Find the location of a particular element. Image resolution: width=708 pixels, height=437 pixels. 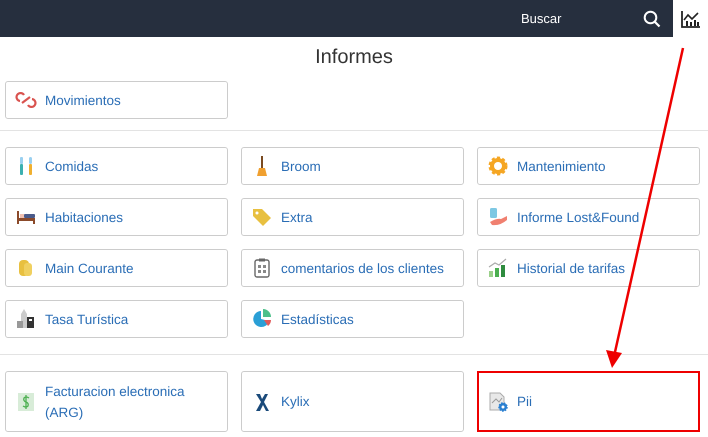

report-link: Historial de tarifas is located at coordinates (588, 268).